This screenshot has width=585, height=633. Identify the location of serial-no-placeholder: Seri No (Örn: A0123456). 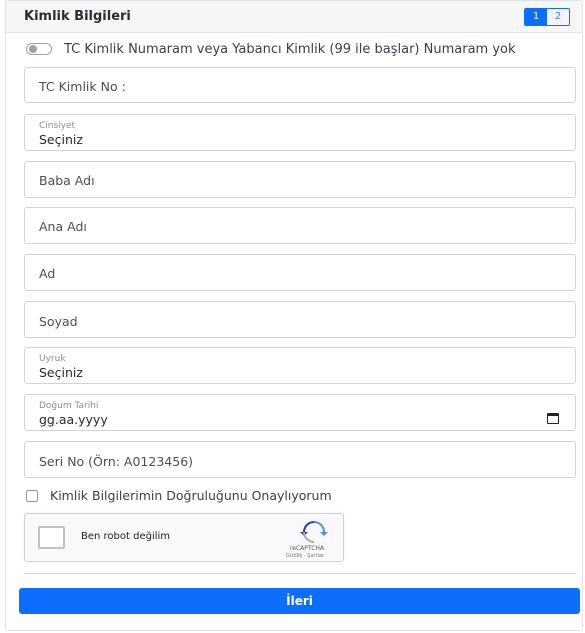
(116, 461).